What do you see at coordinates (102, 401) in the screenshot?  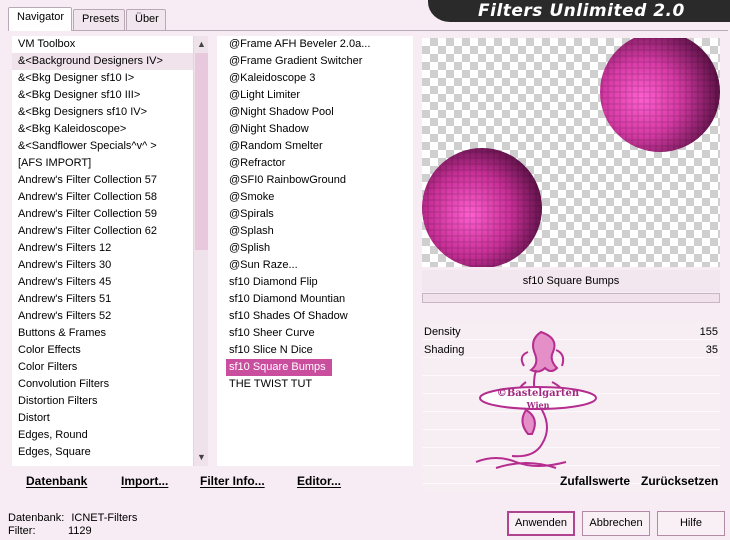 I see `category-item: Distortion Filters` at bounding box center [102, 401].